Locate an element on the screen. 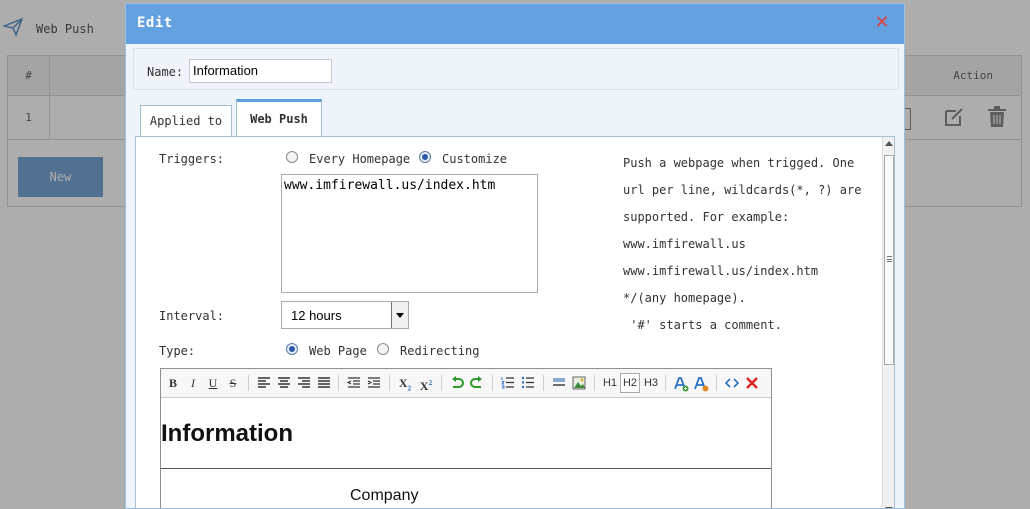 The image size is (1030, 509). text-color-icon is located at coordinates (681, 383).